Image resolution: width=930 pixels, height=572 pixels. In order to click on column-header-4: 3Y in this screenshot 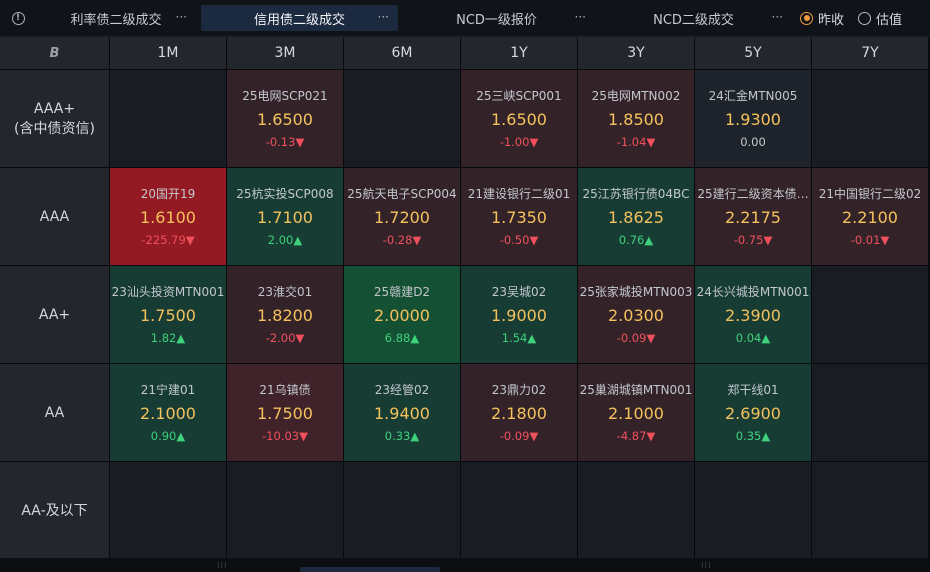, I will do `click(636, 53)`.